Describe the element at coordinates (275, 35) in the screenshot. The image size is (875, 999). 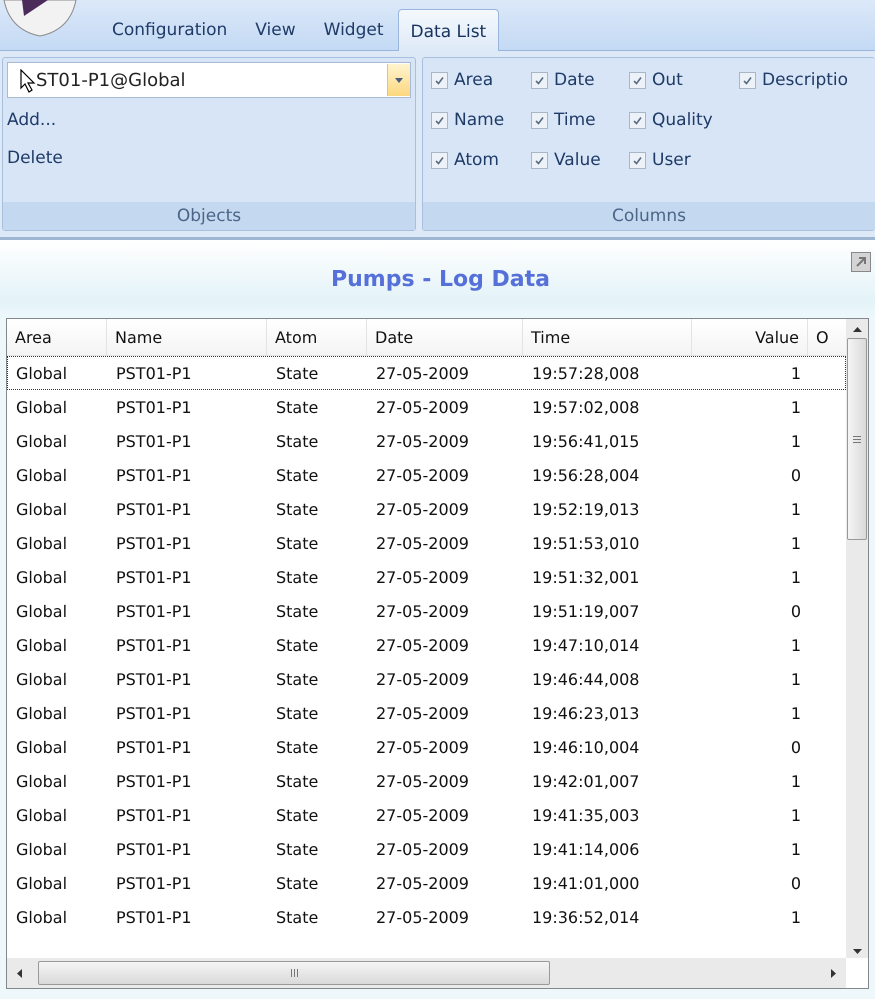
I see `ribbon-tab: View` at that location.